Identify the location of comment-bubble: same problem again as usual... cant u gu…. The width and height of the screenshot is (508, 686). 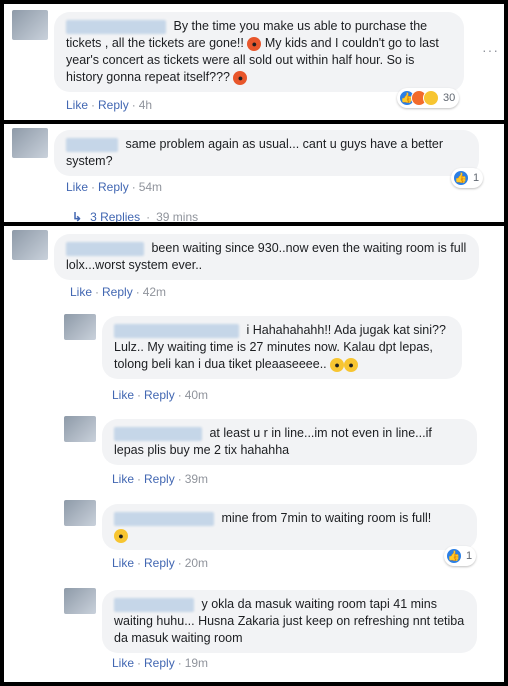
(266, 153).